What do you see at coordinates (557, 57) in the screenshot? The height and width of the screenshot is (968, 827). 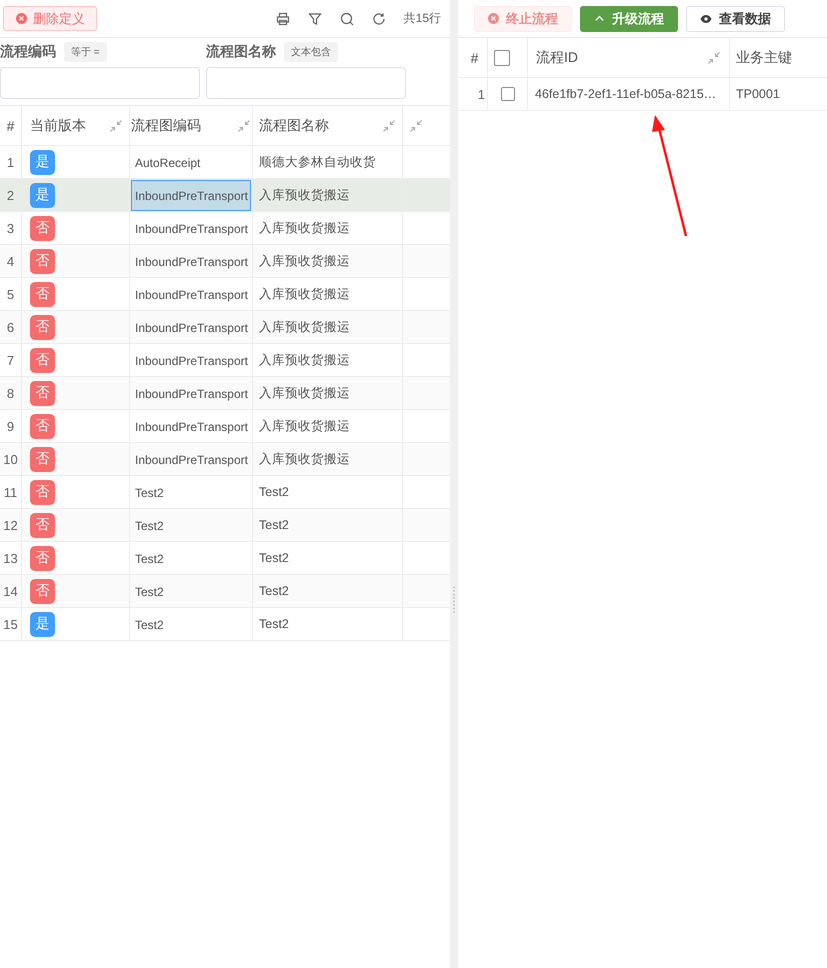 I see `column-header: 流程ID` at bounding box center [557, 57].